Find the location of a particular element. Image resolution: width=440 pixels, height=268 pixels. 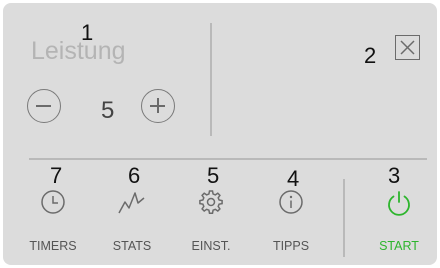

clock-icon is located at coordinates (53, 202).